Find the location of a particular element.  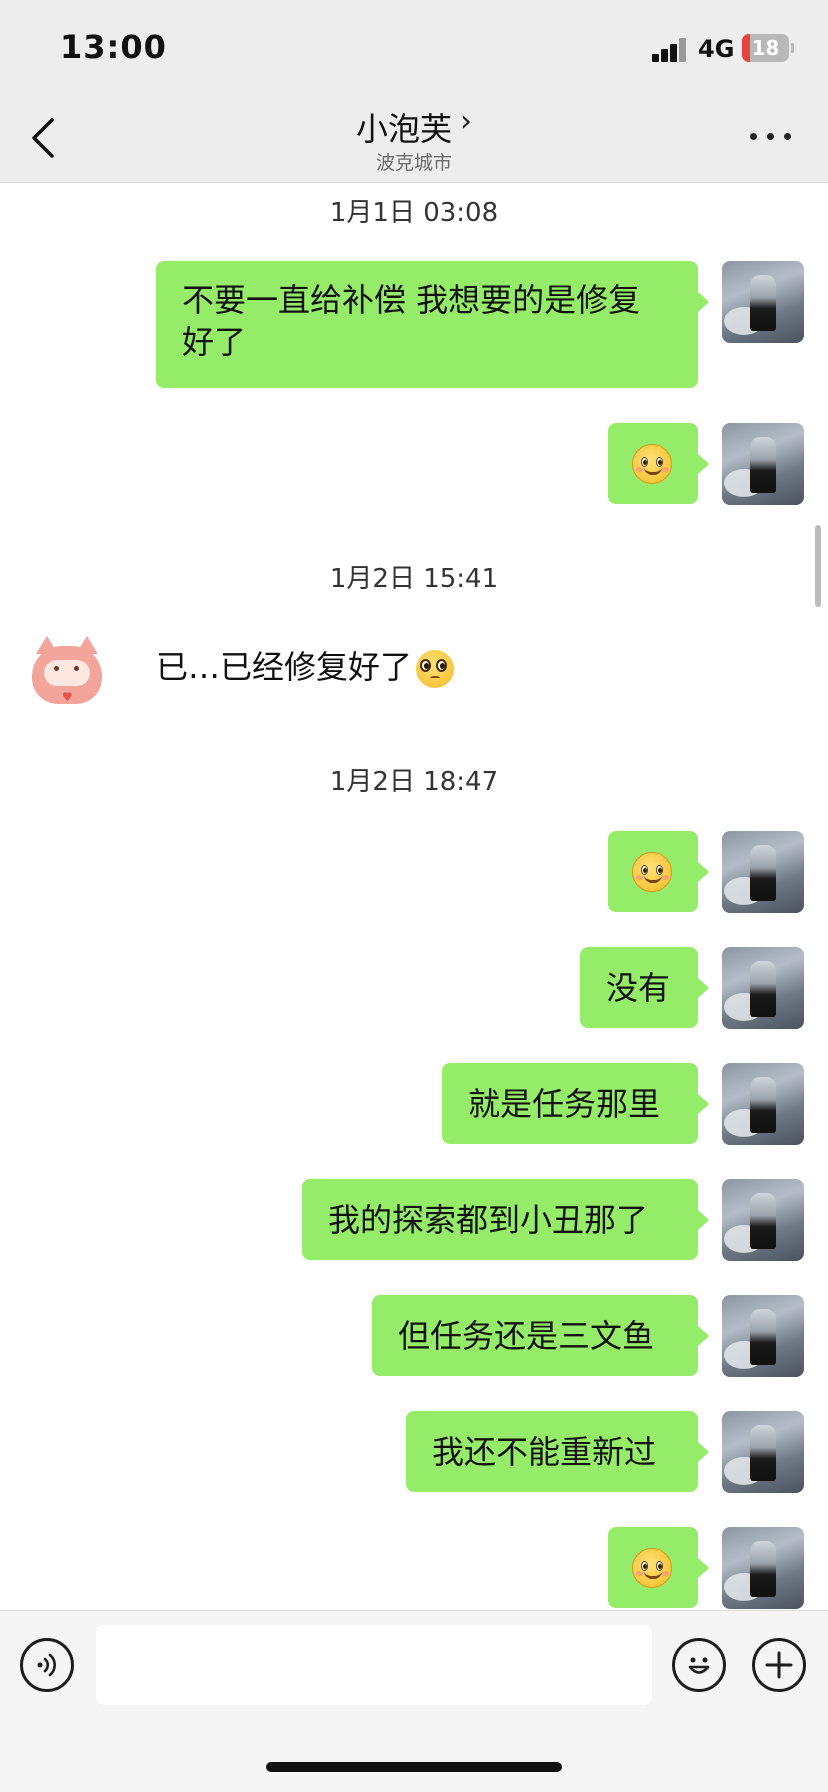

network-type: 4G is located at coordinates (716, 49).